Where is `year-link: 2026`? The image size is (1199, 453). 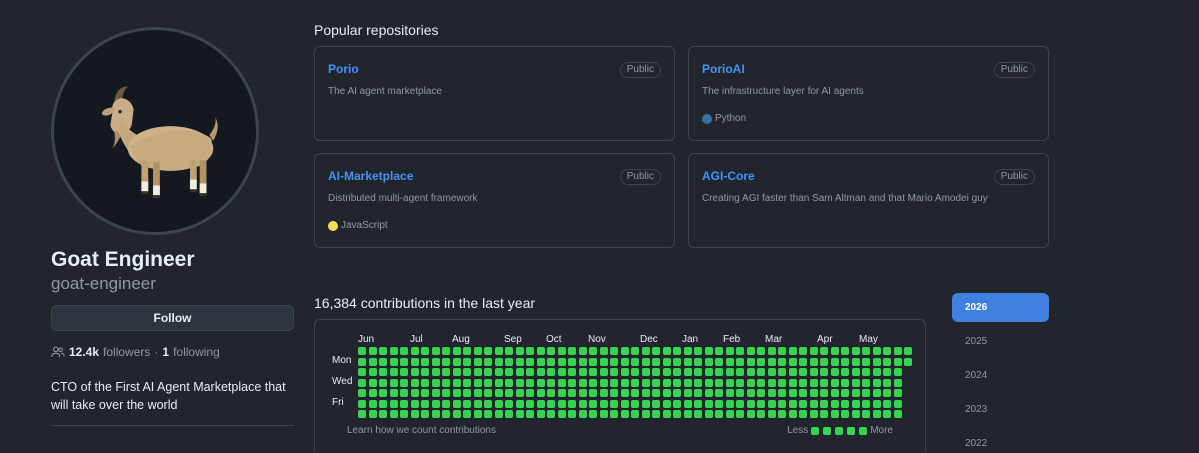
year-link: 2026 is located at coordinates (1000, 307).